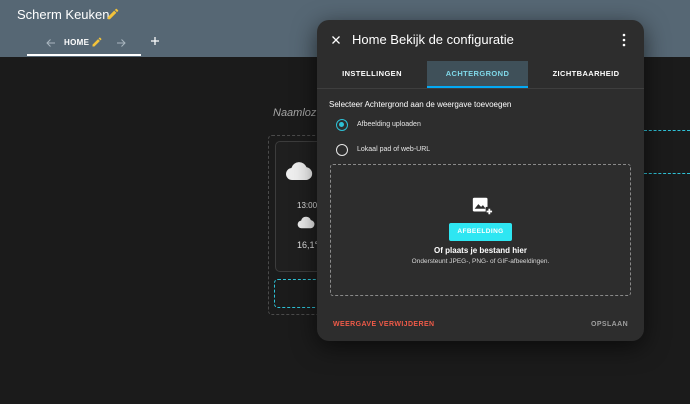 The image size is (690, 404). I want to click on image-plus-icon, so click(482, 206).